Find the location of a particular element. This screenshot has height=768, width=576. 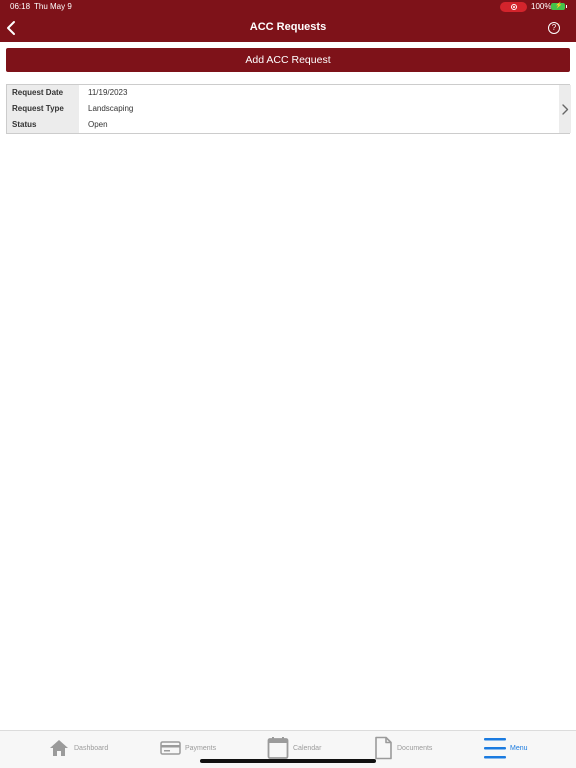

tab-payments: Payments is located at coordinates (188, 748).